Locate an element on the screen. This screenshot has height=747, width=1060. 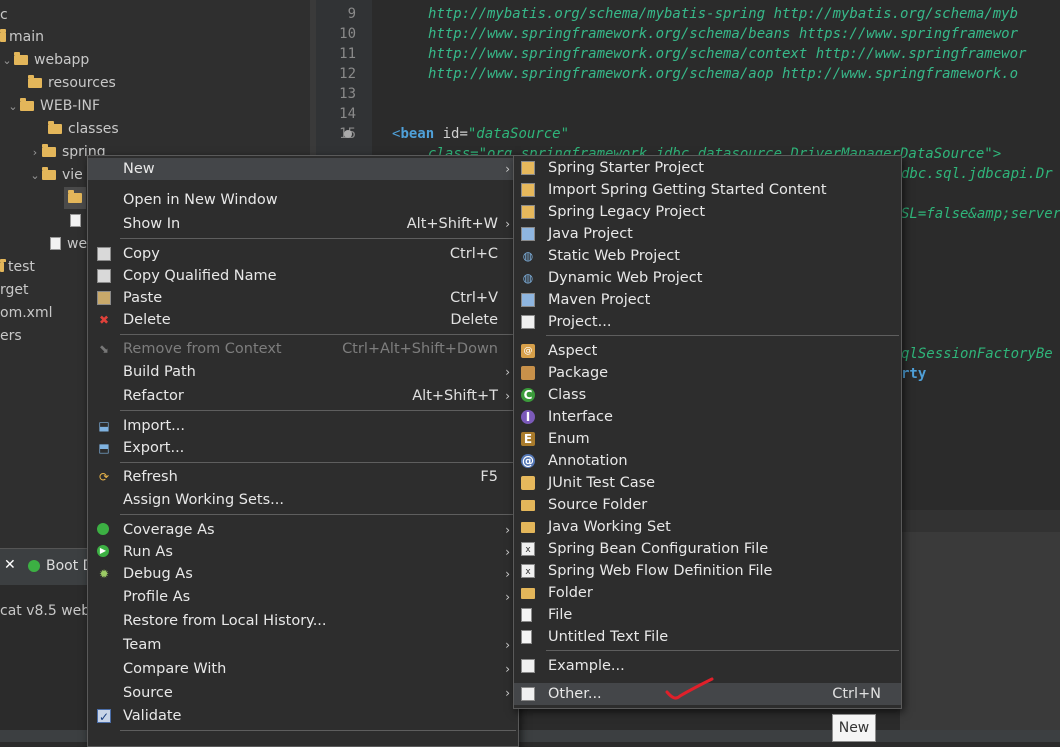
working-set-icon is located at coordinates (528, 527).